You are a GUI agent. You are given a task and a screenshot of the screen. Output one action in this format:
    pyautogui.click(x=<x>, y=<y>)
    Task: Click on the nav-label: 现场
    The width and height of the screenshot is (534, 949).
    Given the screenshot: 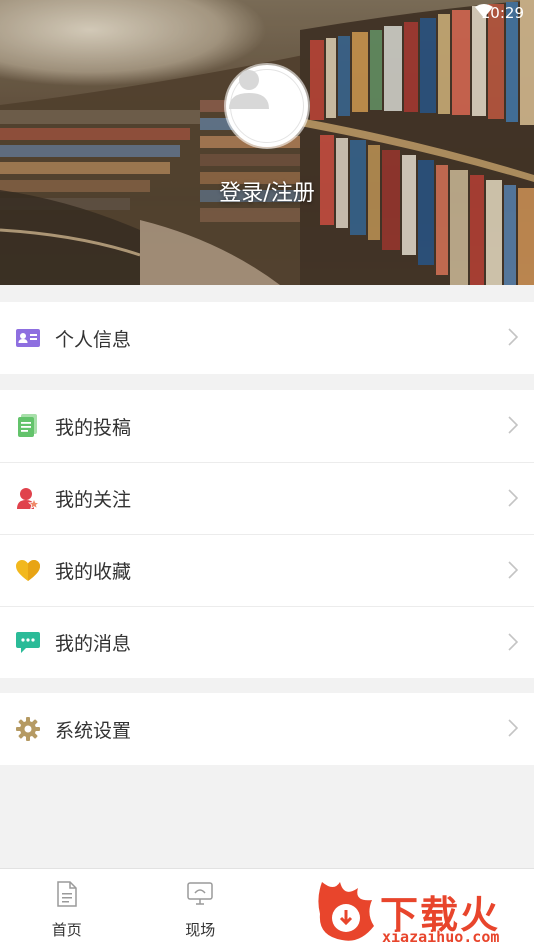 What is the action you would take?
    pyautogui.click(x=200, y=930)
    